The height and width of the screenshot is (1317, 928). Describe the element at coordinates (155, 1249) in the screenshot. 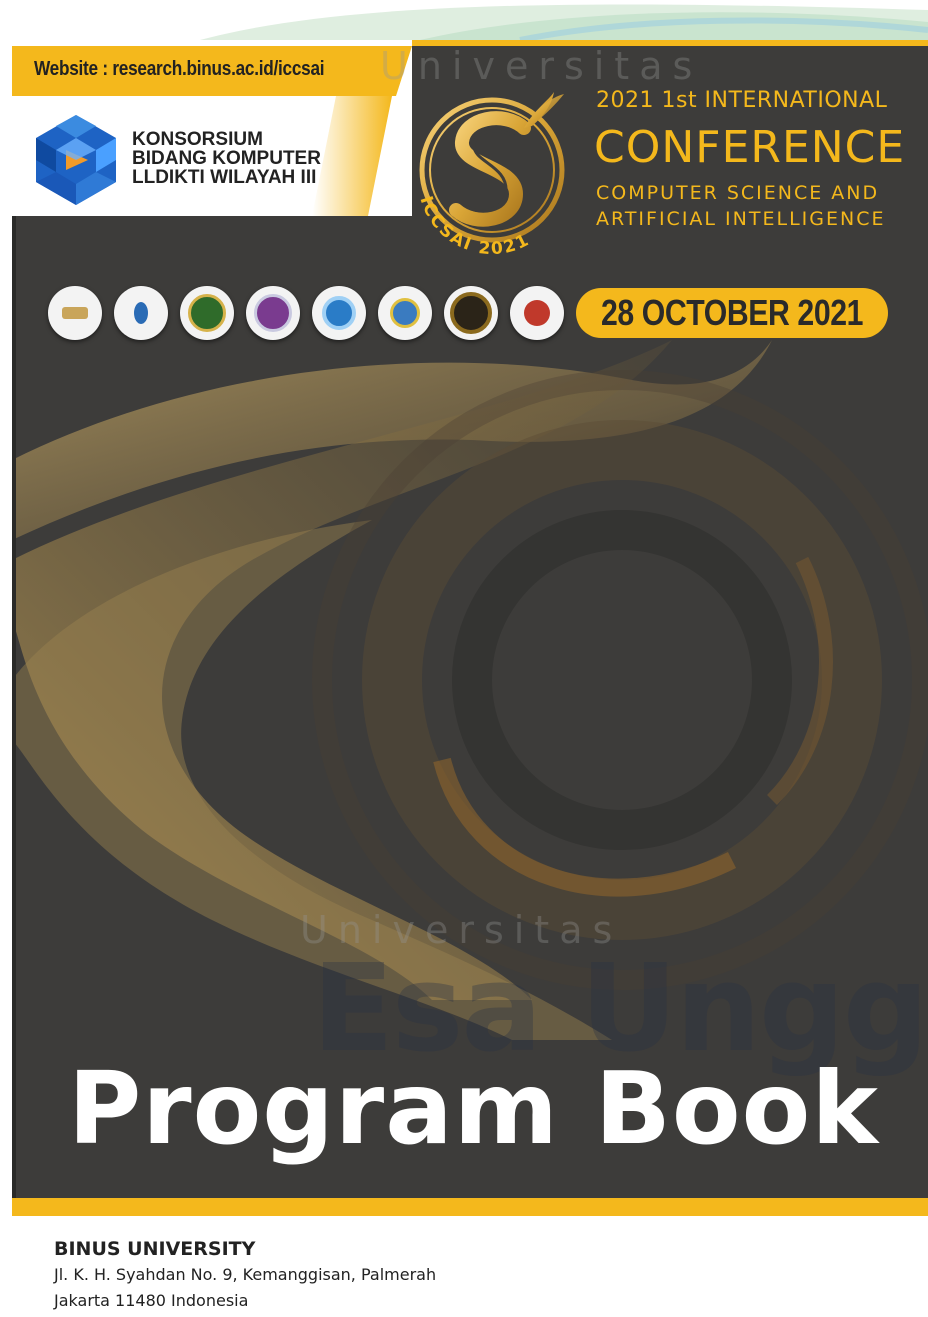

I see `address-name: BINUS UNIVERSITY` at that location.